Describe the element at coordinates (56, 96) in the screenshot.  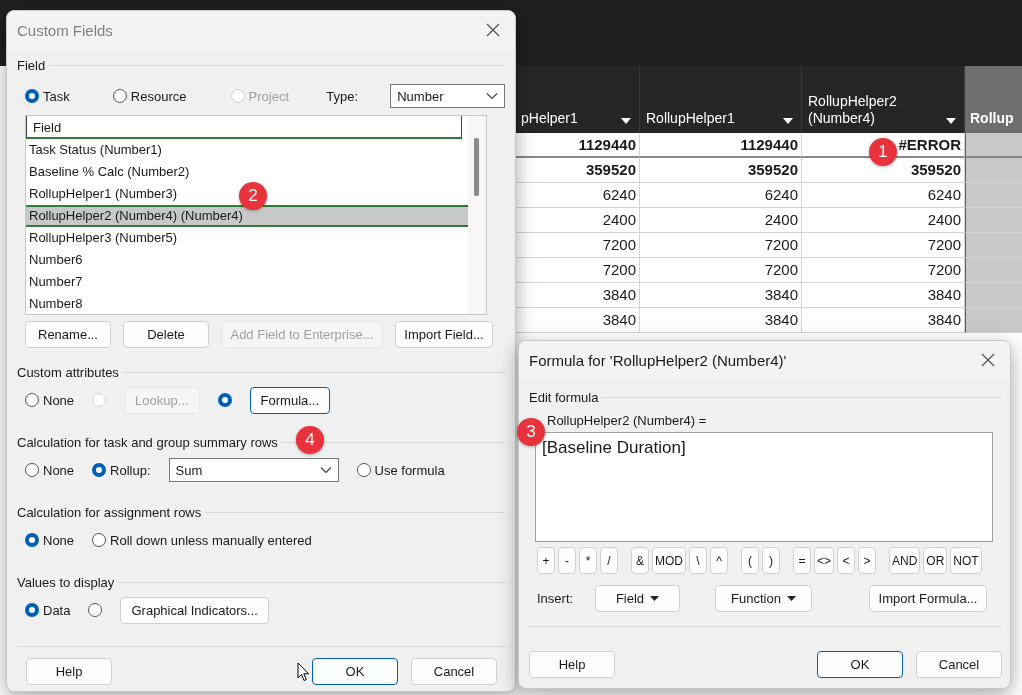
I see `radio-label: Task` at that location.